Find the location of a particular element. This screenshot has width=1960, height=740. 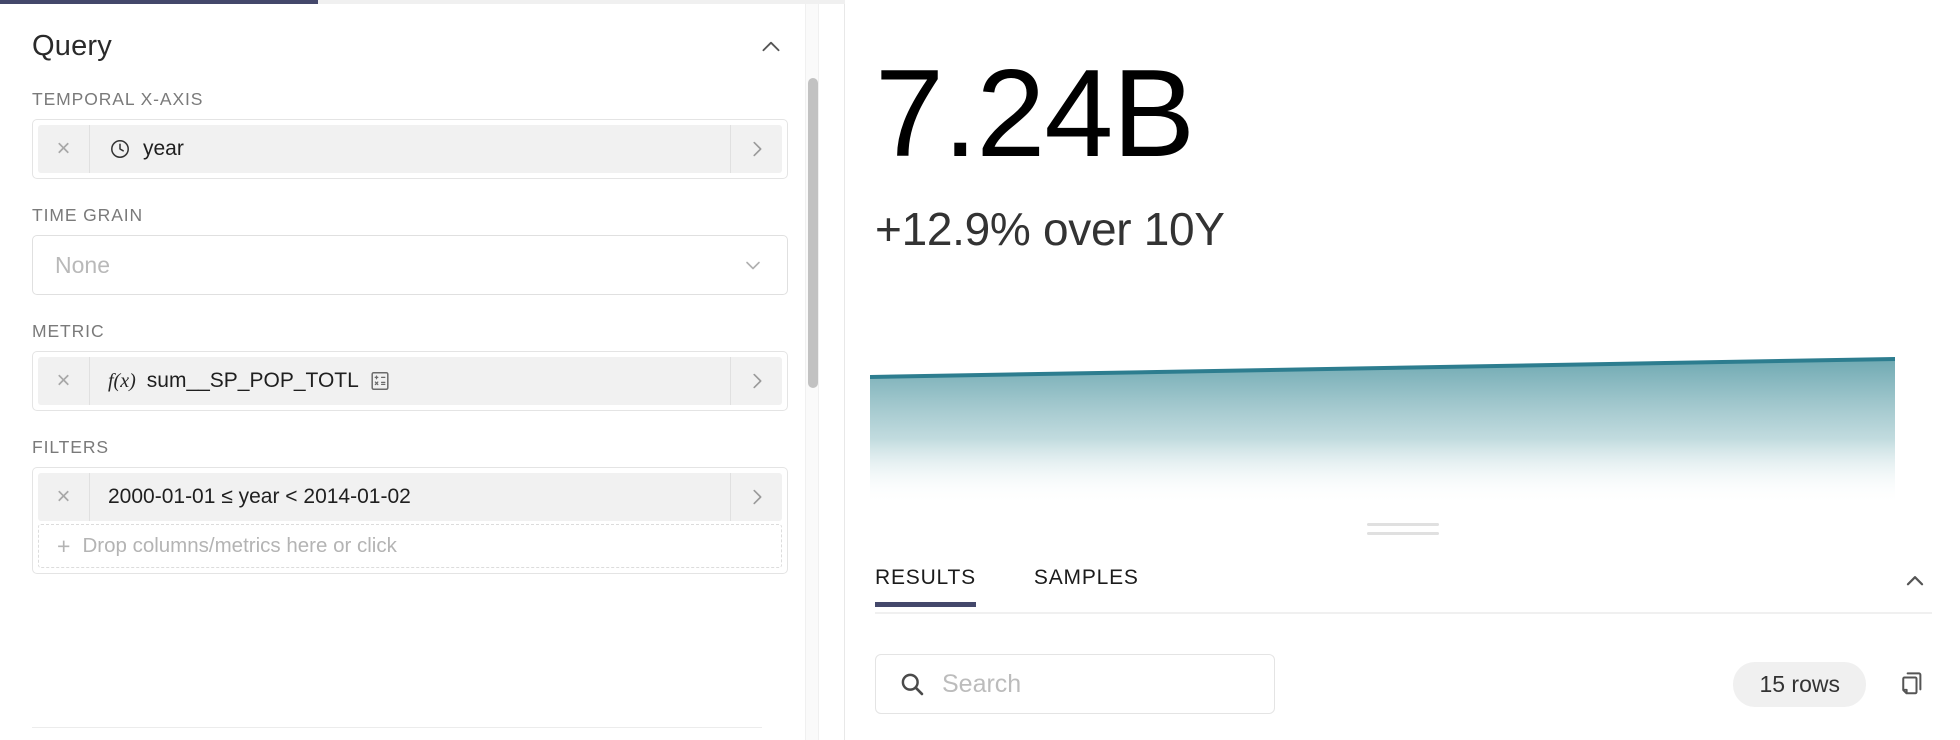

query-collapse-button is located at coordinates (771, 47).